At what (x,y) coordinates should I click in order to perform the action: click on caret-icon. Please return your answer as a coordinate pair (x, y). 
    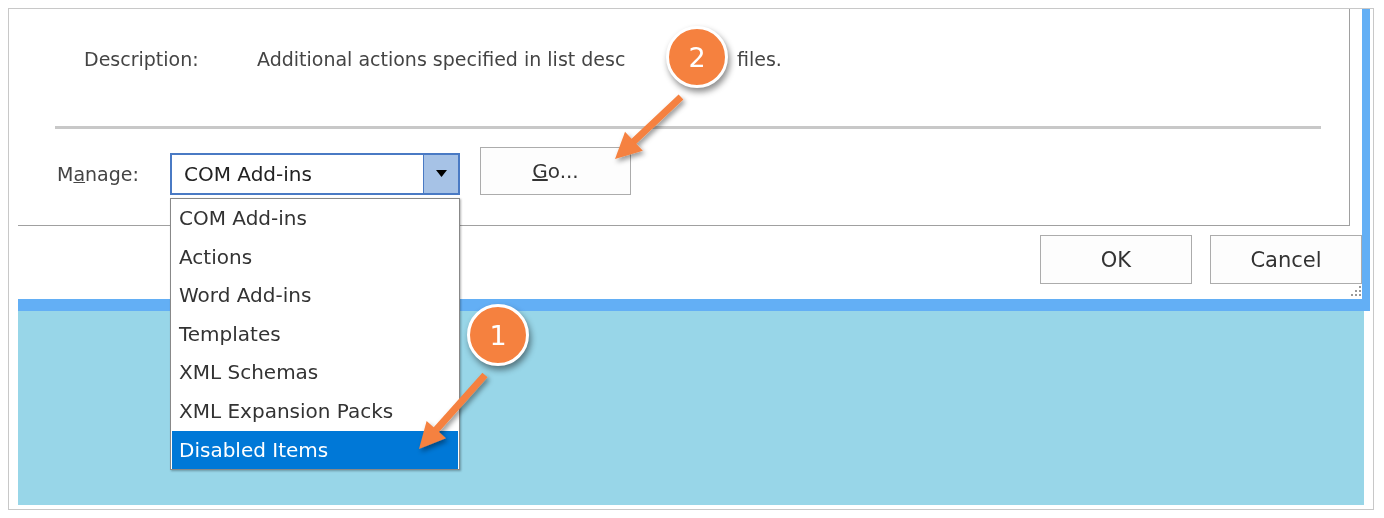
    Looking at the image, I should click on (441, 173).